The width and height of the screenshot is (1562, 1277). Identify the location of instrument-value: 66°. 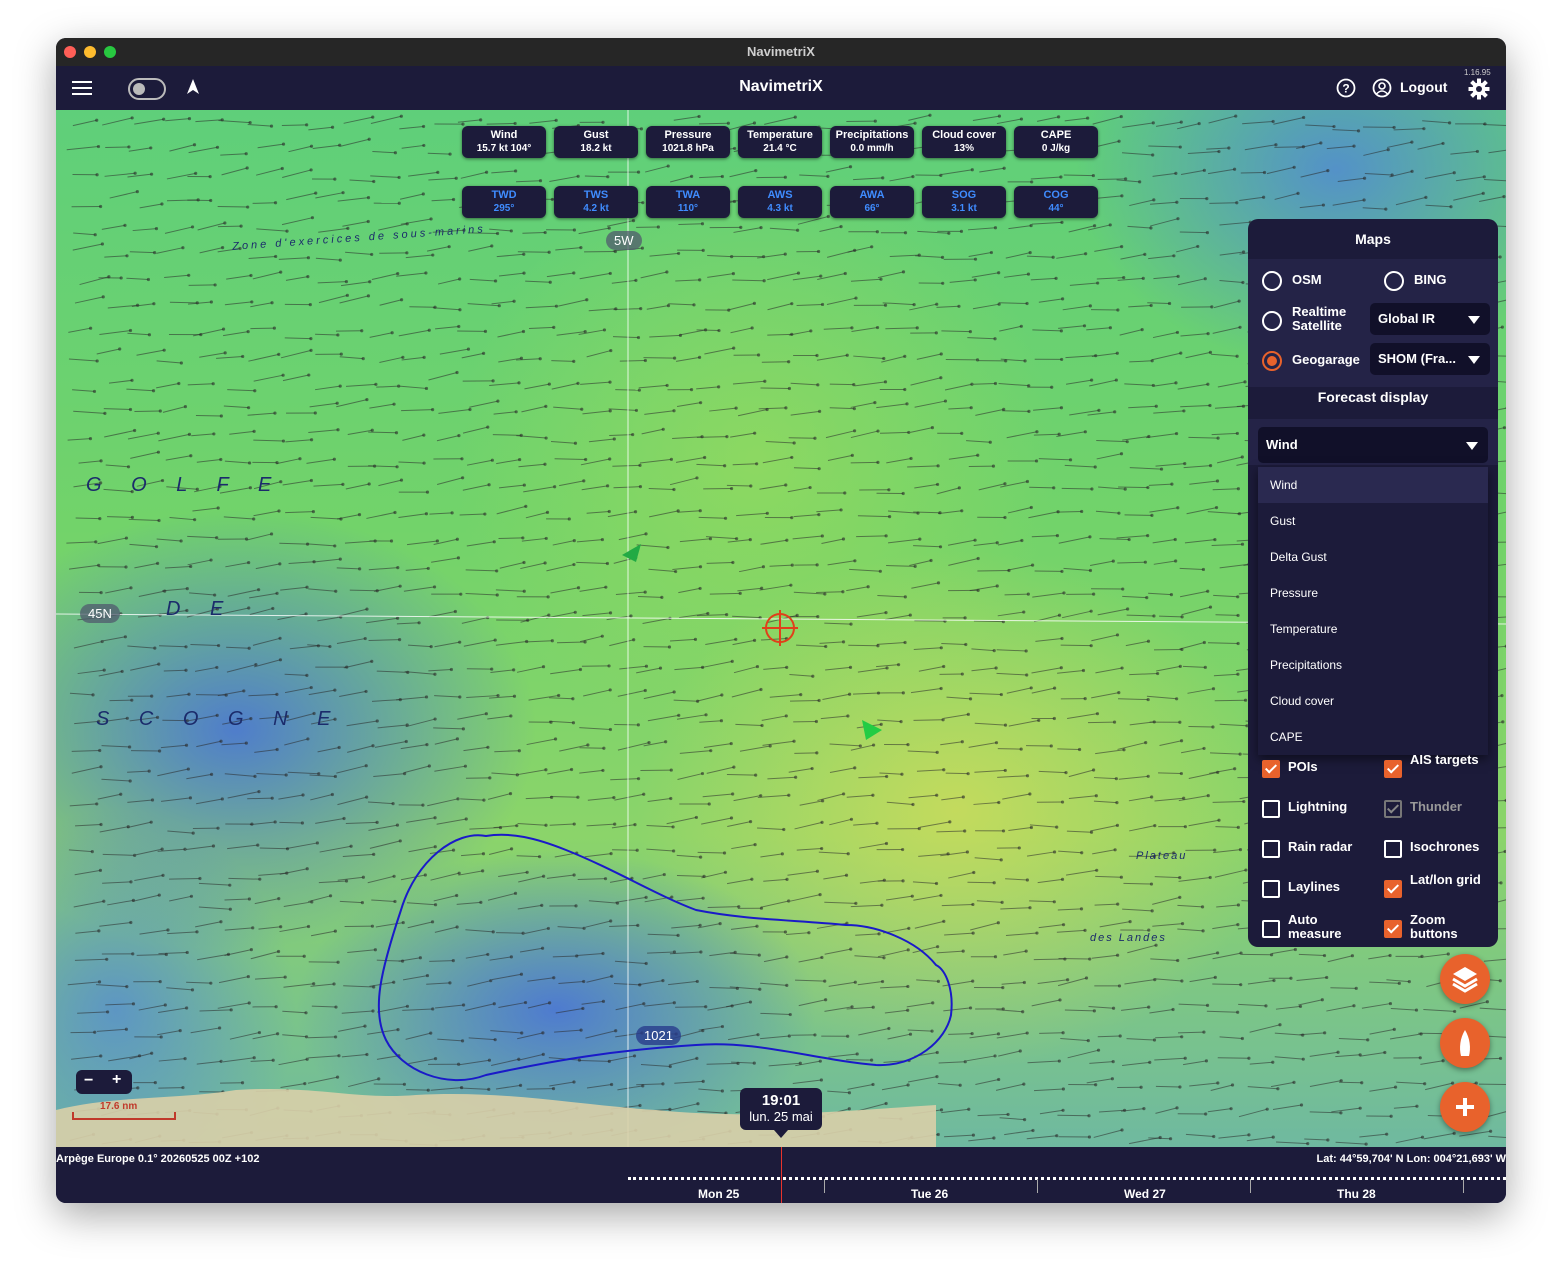
(872, 208).